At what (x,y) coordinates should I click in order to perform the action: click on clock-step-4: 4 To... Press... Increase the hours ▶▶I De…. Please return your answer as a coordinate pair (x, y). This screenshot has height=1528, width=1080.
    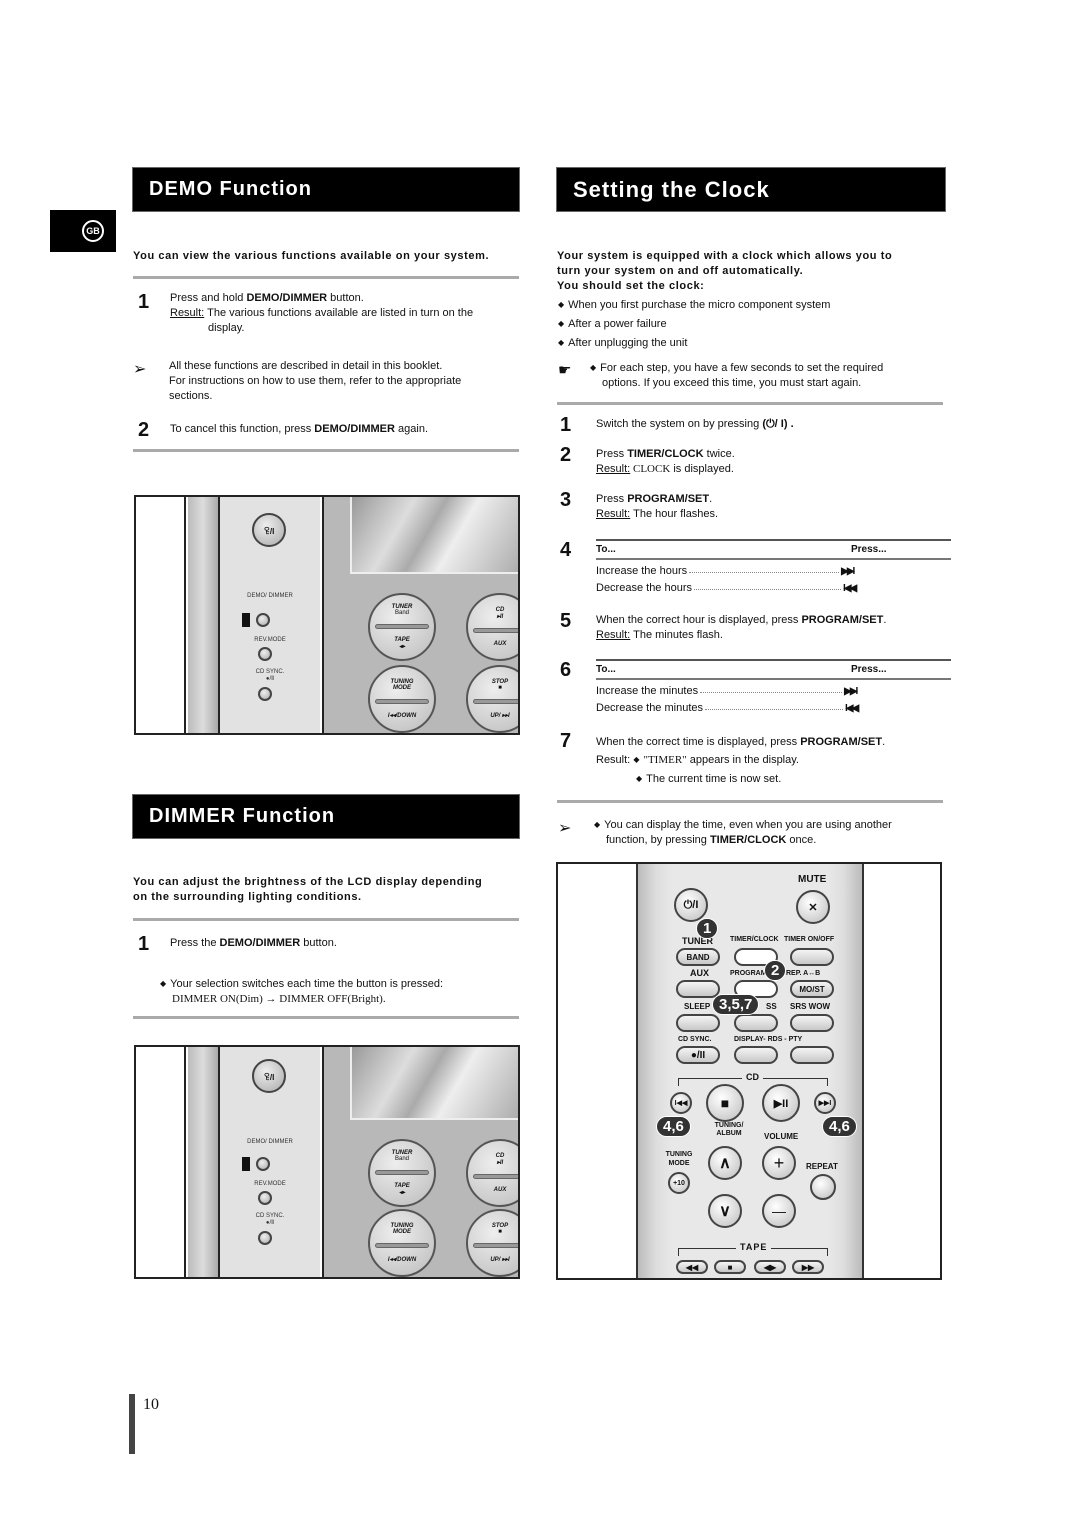
    Looking at the image, I should click on (755, 568).